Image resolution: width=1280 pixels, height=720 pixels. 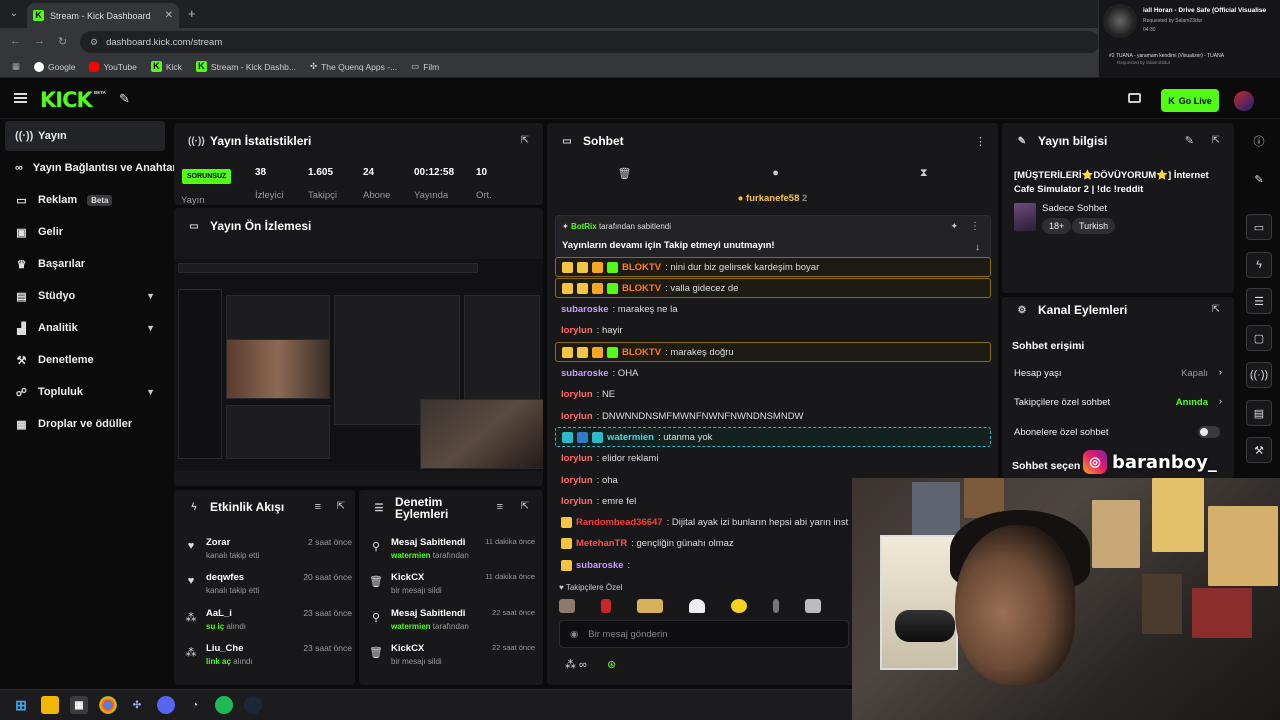 I want to click on new-tab-icon: +, so click(x=192, y=13).